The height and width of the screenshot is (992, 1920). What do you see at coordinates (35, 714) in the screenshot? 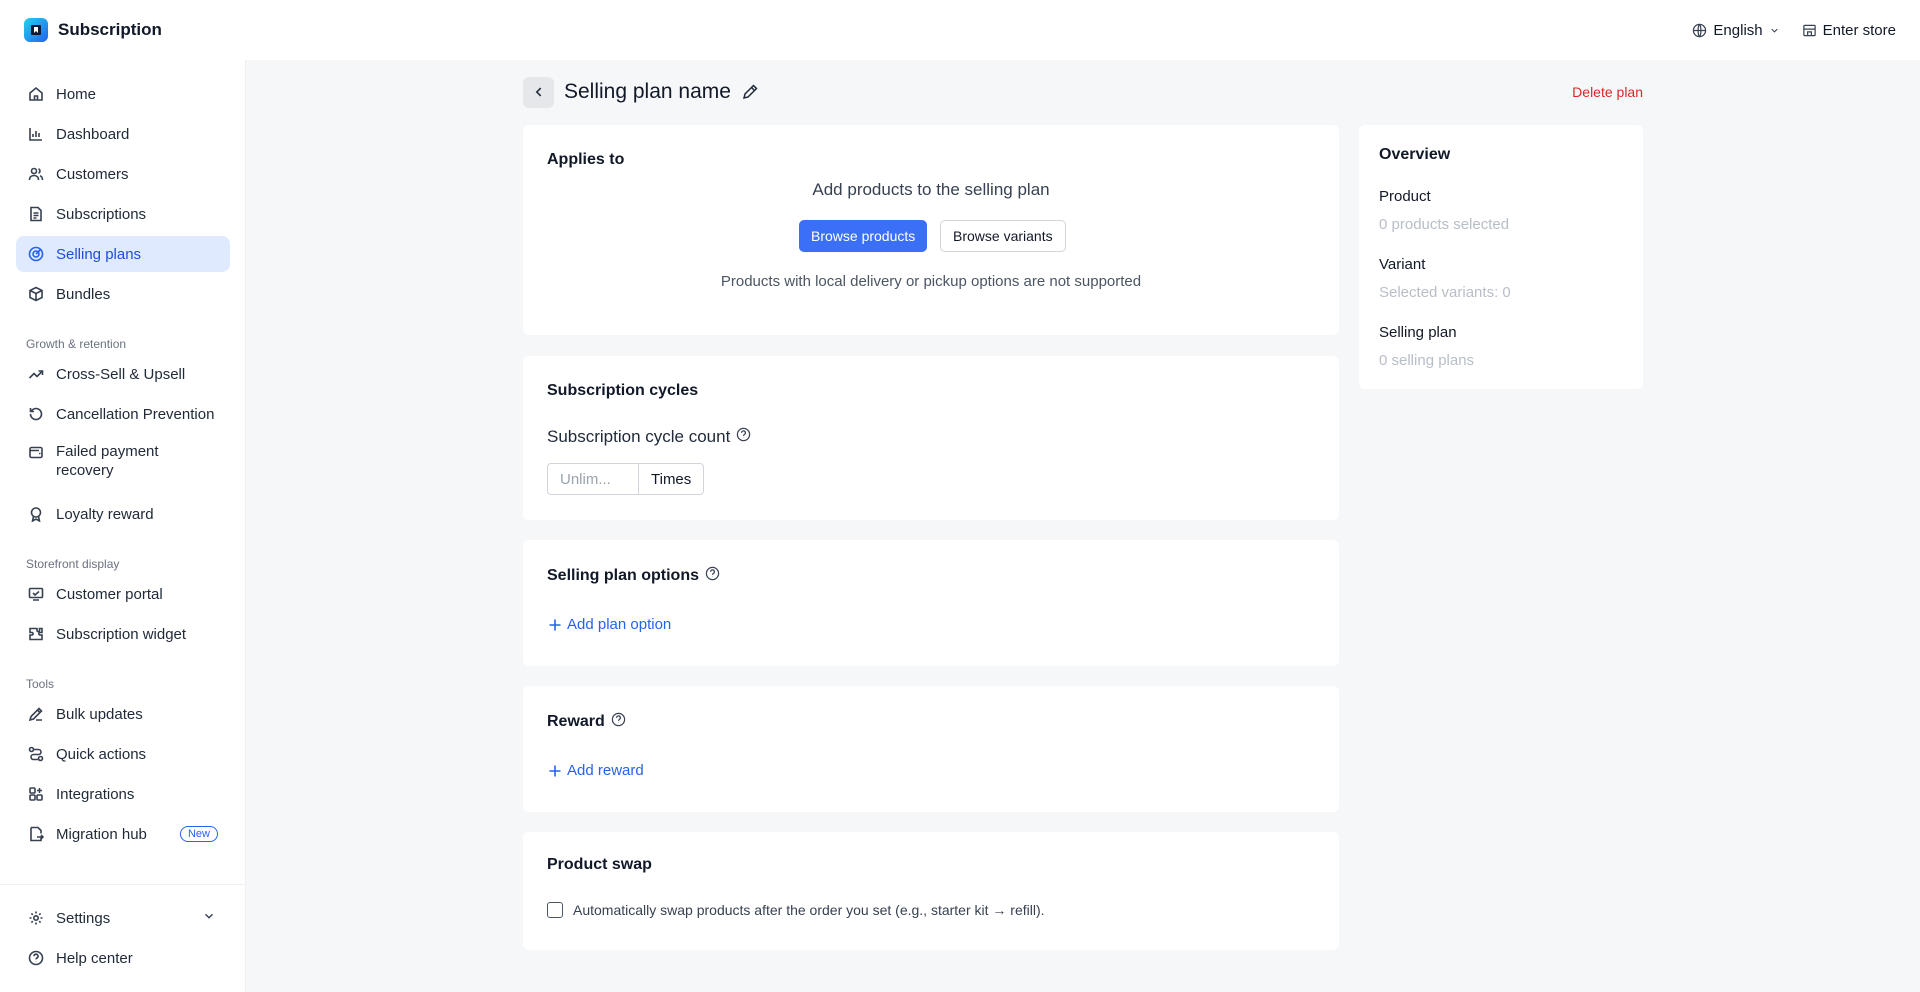
I see `pen-icon` at bounding box center [35, 714].